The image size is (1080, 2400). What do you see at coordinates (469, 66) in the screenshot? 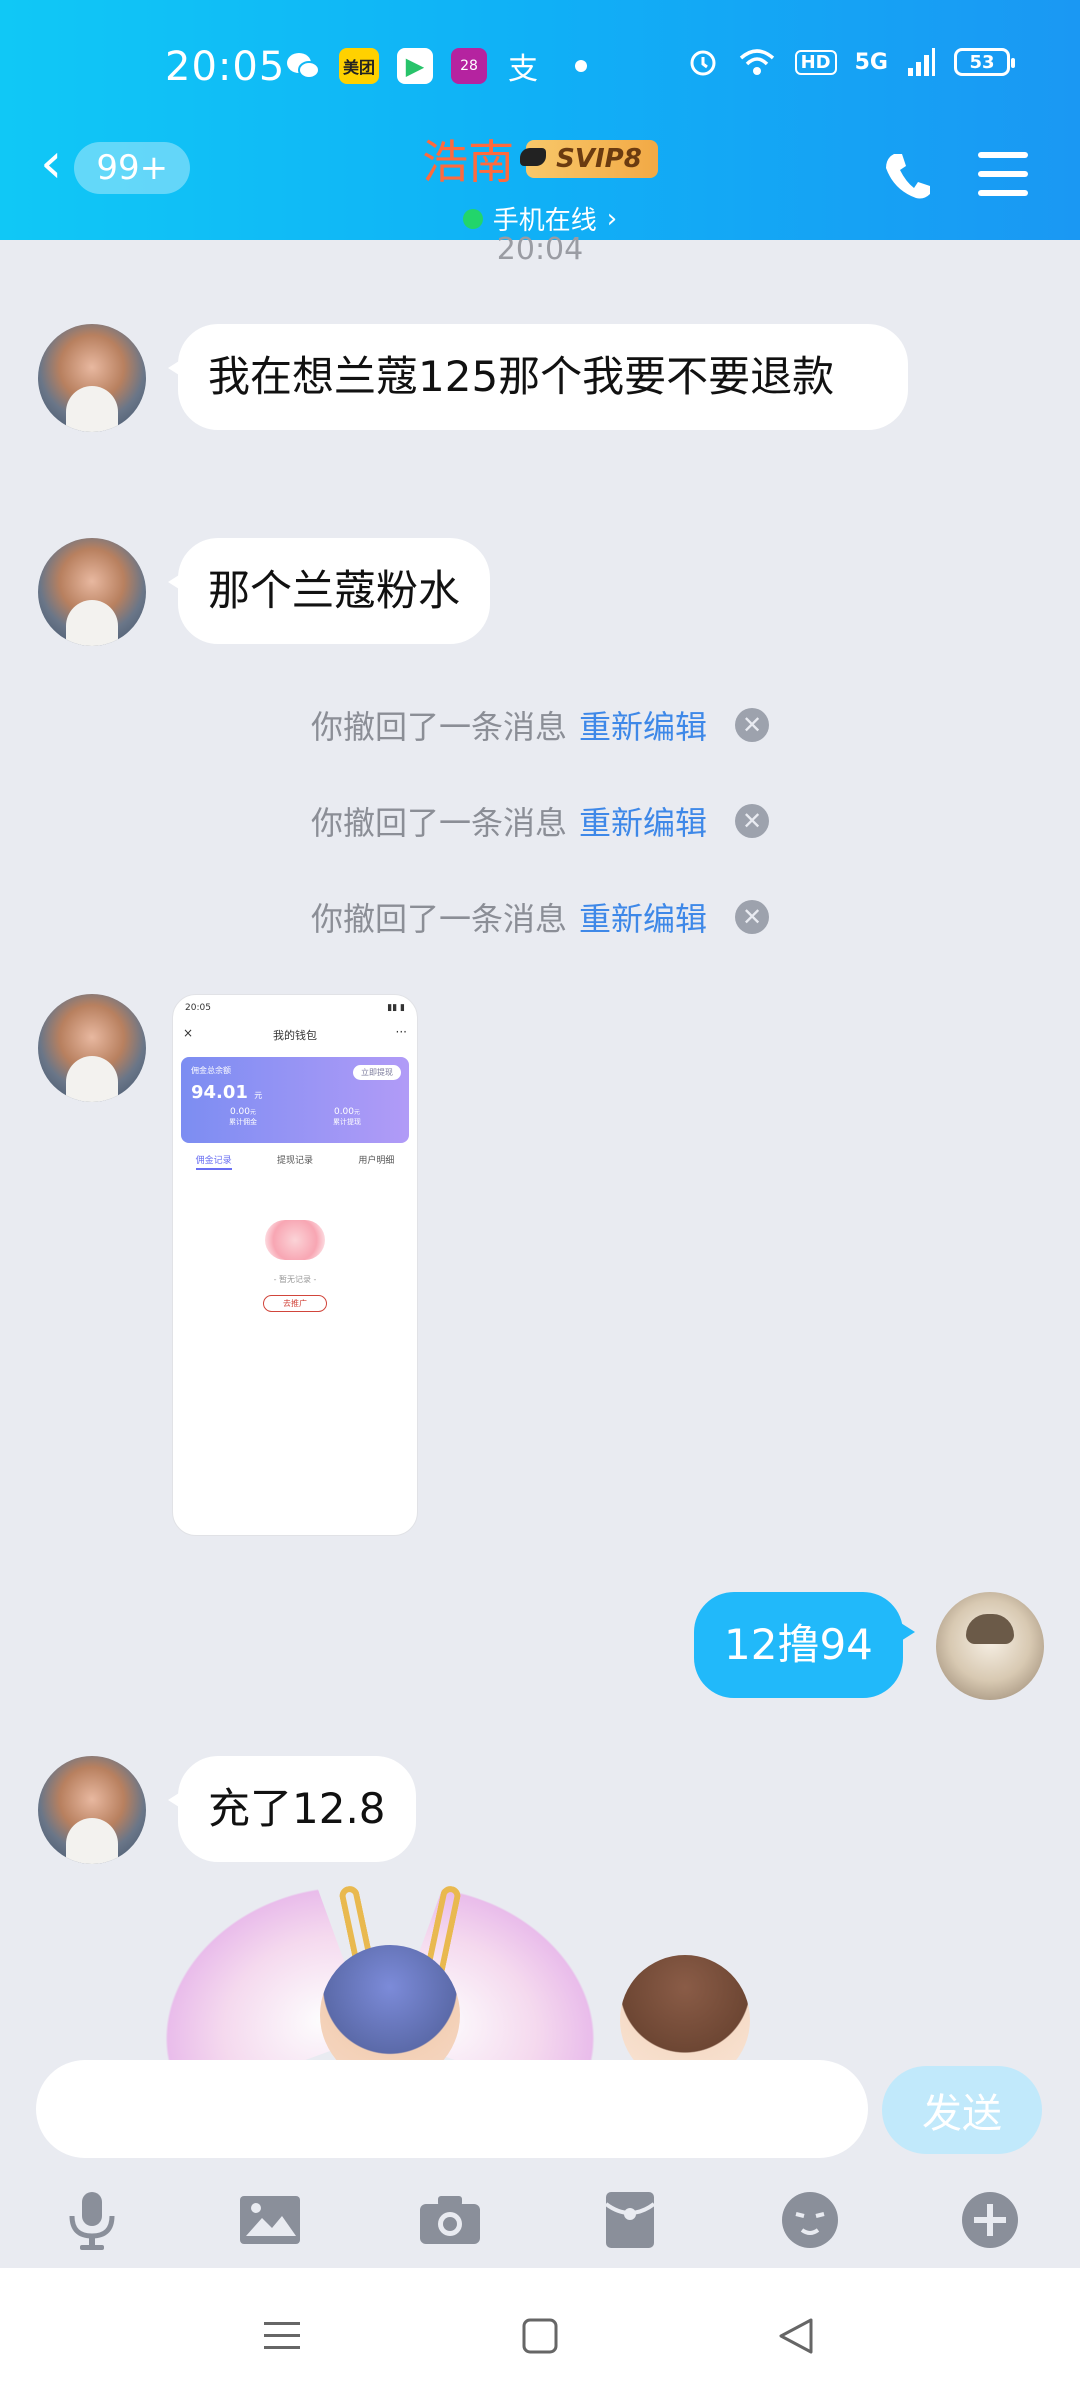
I see `calendar-icon: 28` at bounding box center [469, 66].